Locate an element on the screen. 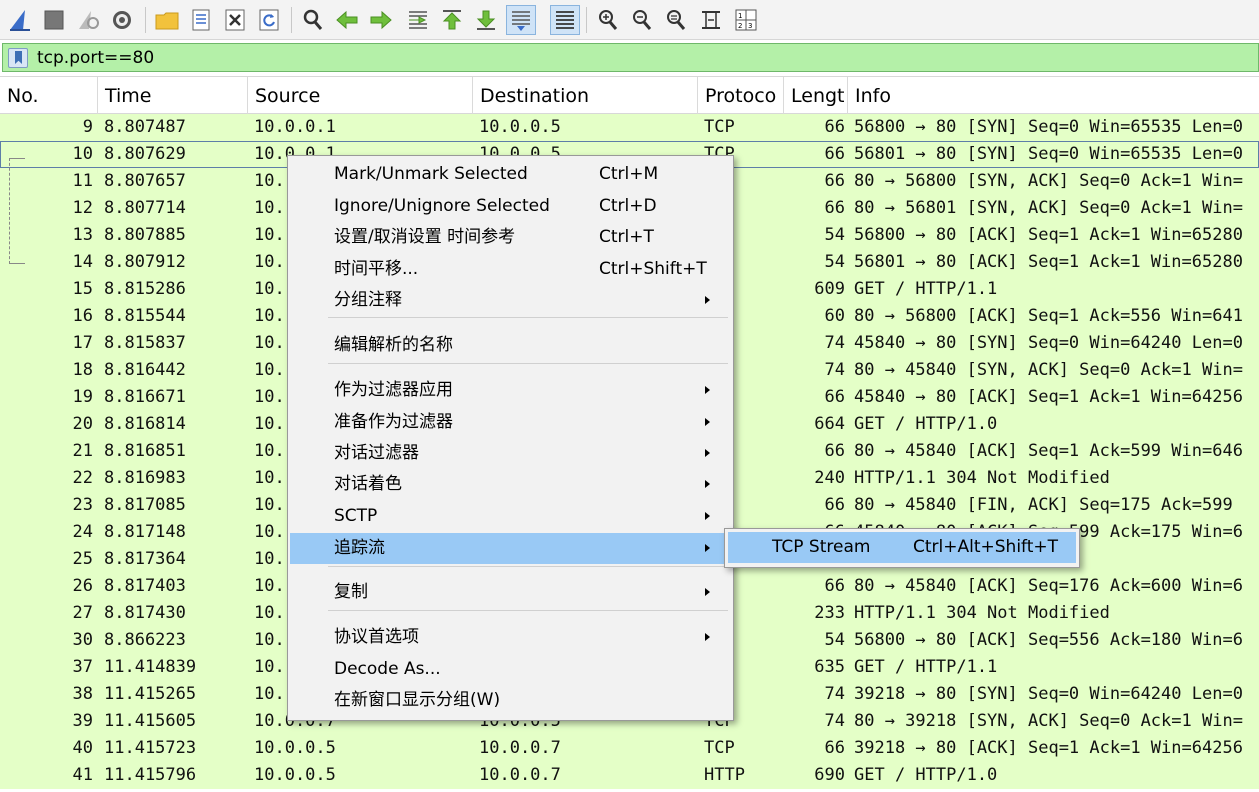  context-menu-item: 在新窗口显示分组(W) is located at coordinates (510, 700).